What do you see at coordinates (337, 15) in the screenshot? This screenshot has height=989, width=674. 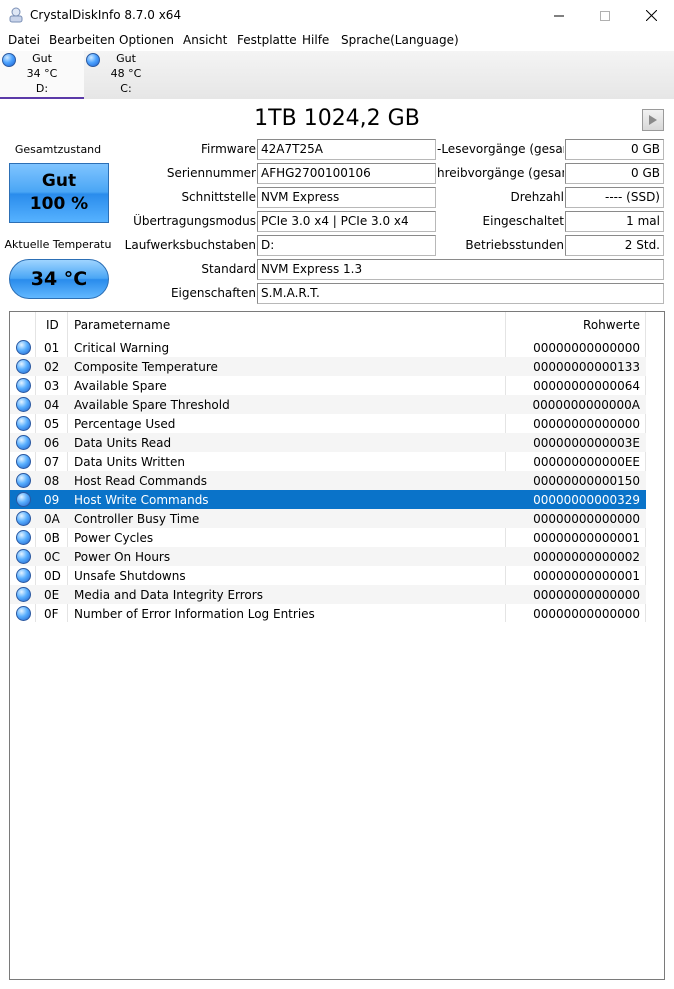 I see `title-bar: CrystalDiskInfo 8.7.0 x64` at bounding box center [337, 15].